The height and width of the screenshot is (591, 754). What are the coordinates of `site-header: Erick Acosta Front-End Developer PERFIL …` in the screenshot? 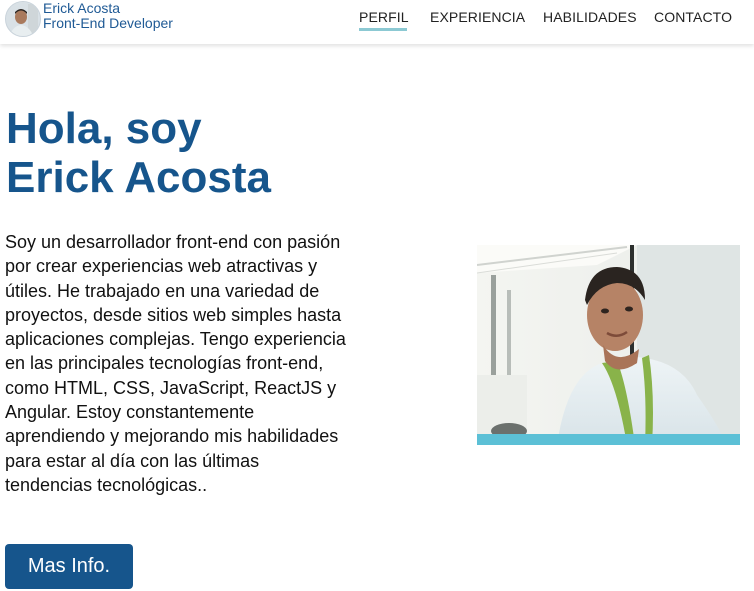 It's located at (377, 22).